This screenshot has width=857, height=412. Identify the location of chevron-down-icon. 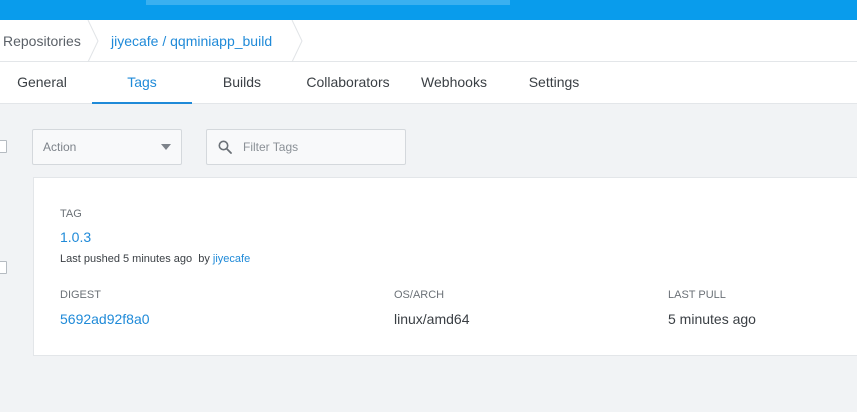
(166, 147).